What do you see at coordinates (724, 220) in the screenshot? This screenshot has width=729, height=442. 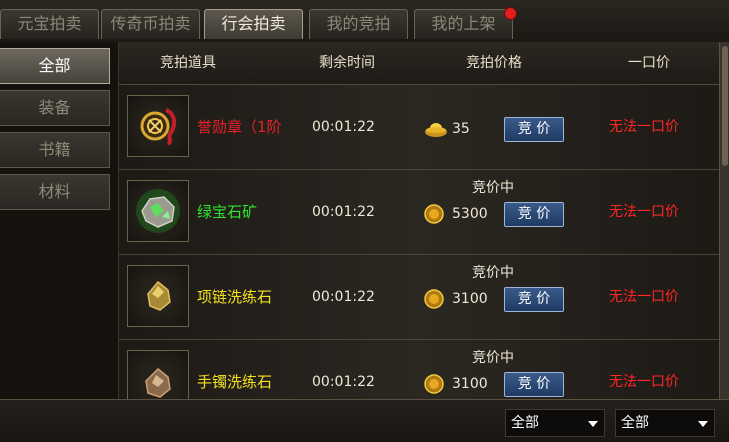 I see `list-scrollbar` at bounding box center [724, 220].